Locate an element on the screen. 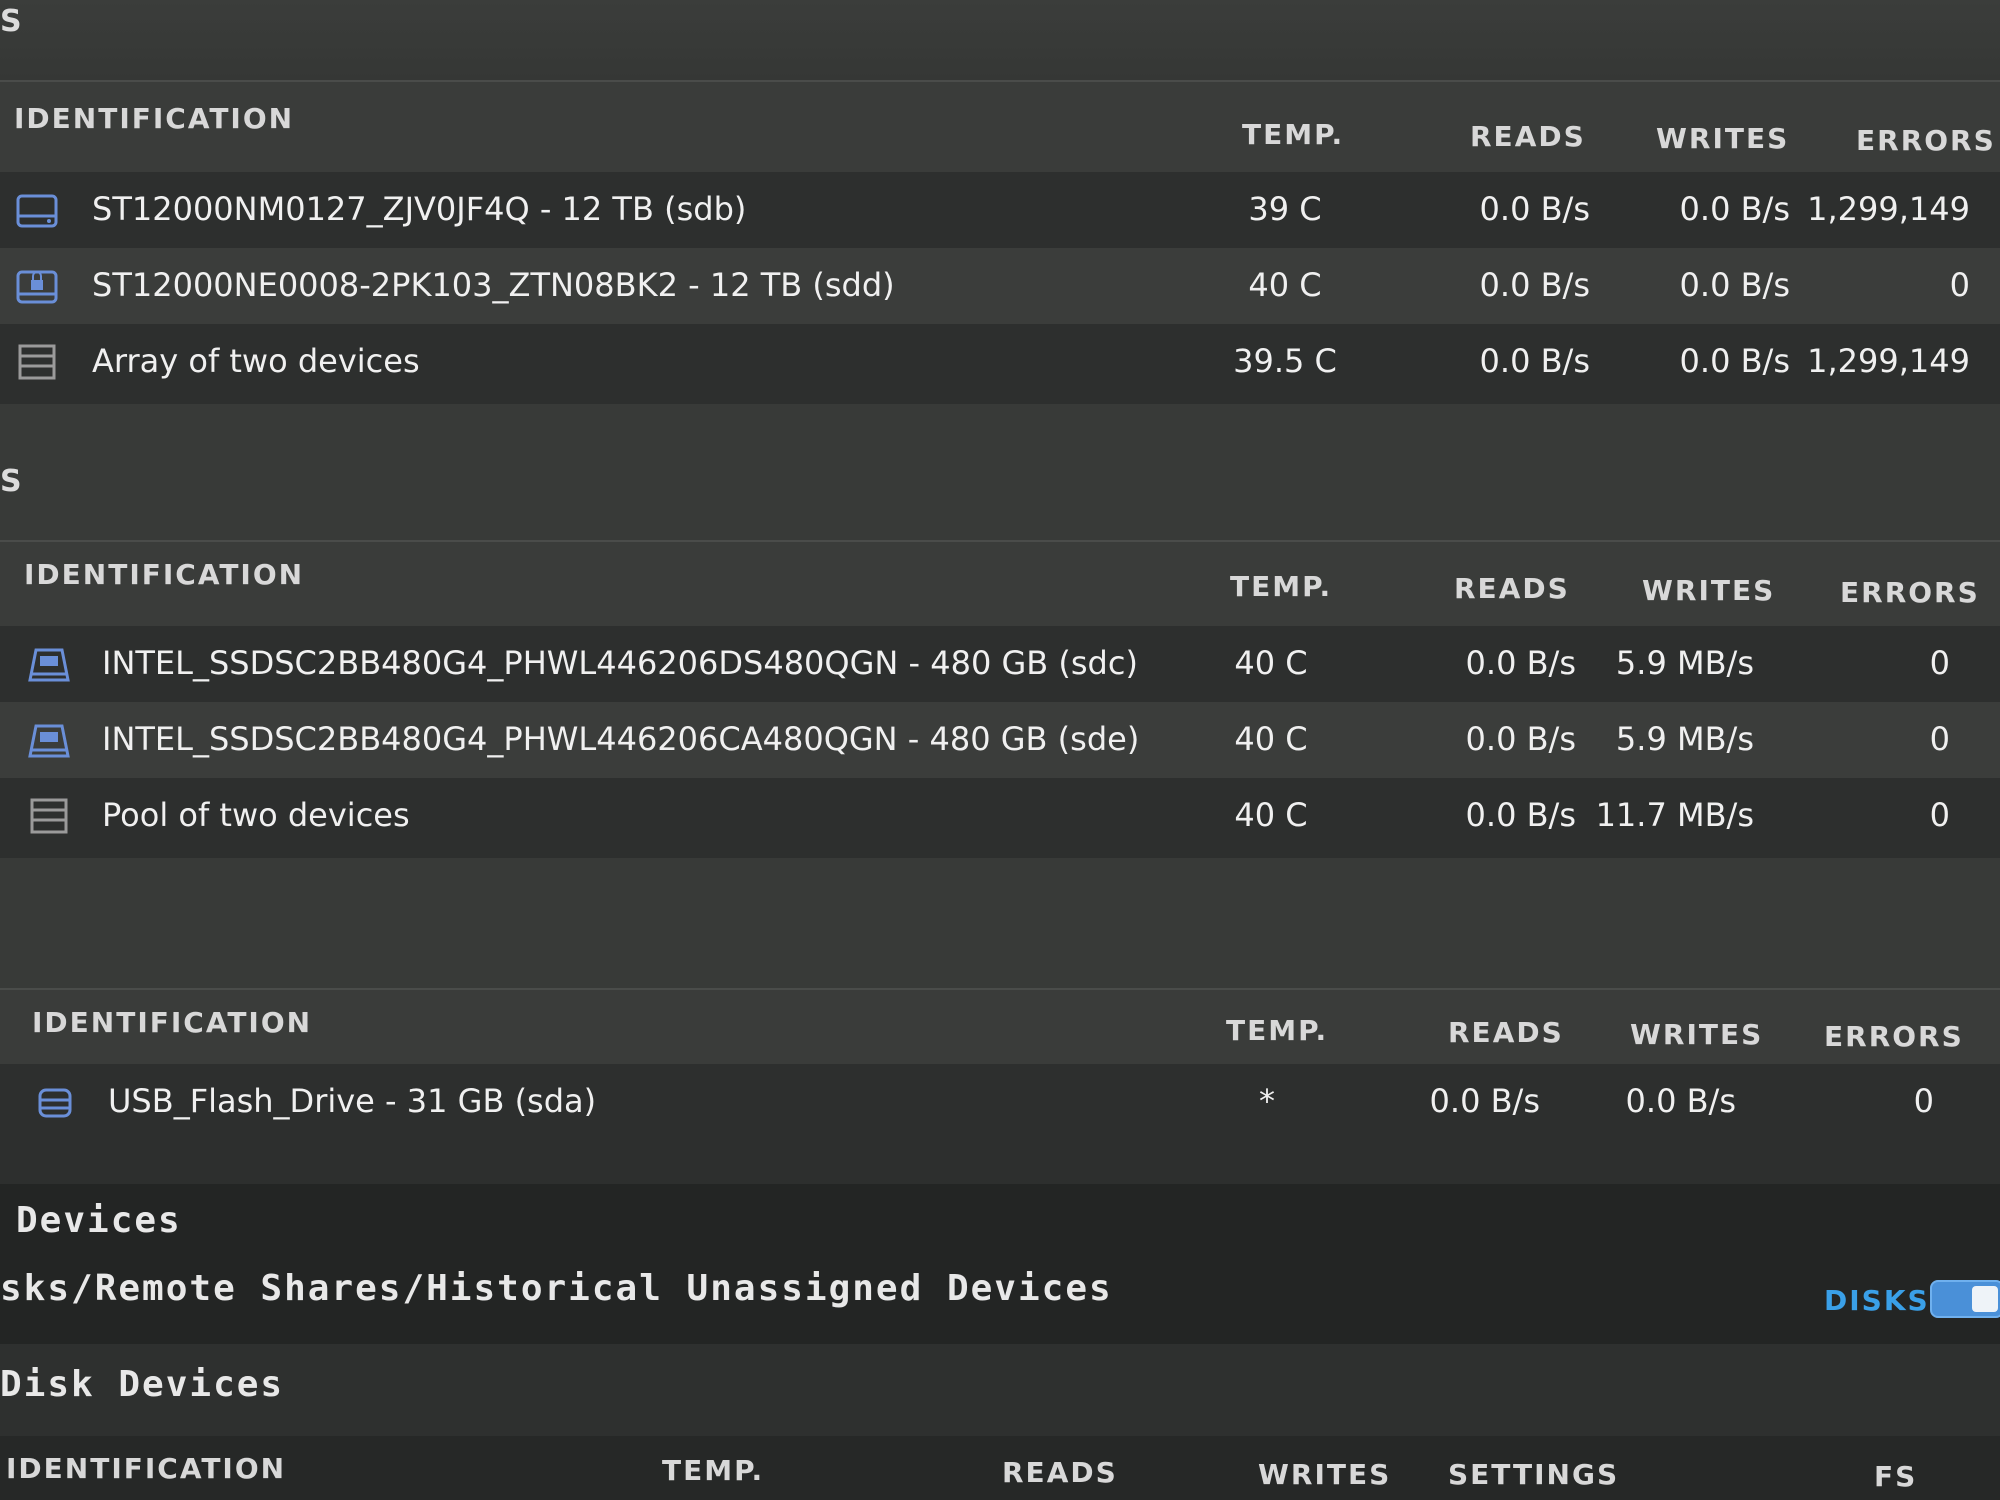  device-name: USB_Flash_Drive - 31 GB (sda) is located at coordinates (352, 1101).